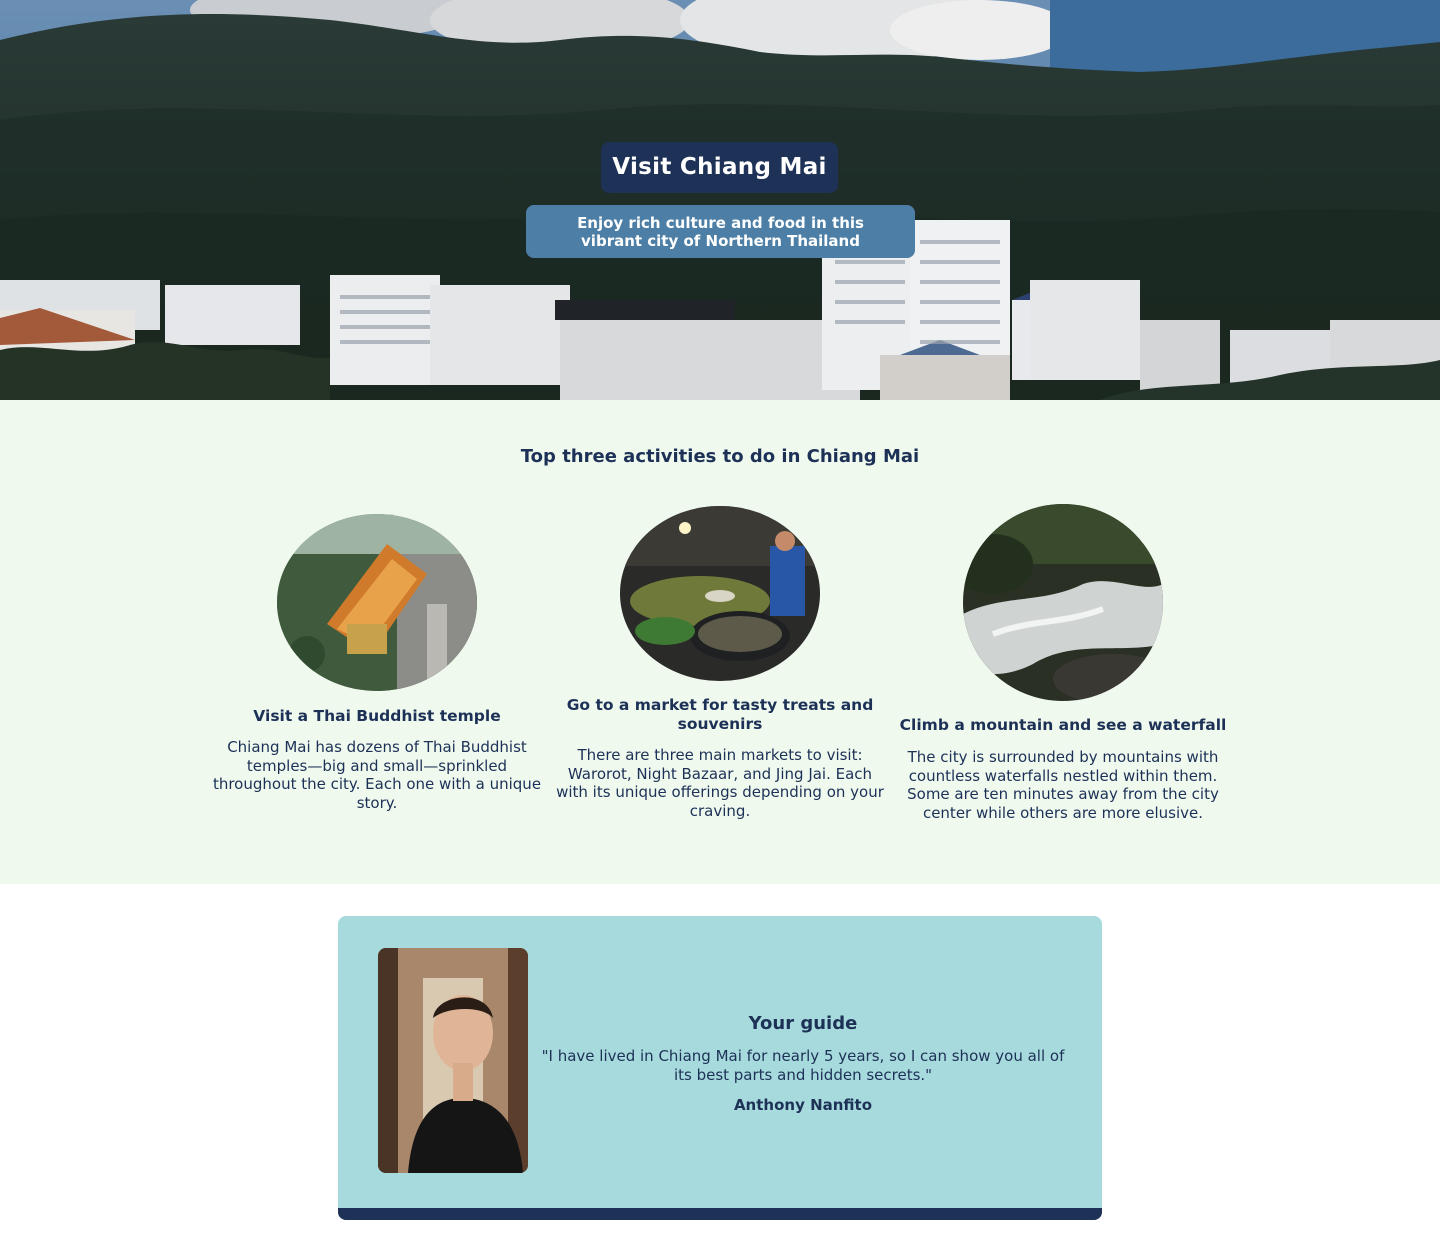 The height and width of the screenshot is (1252, 1440). I want to click on guide-name: Anthony Nanfito, so click(803, 1105).